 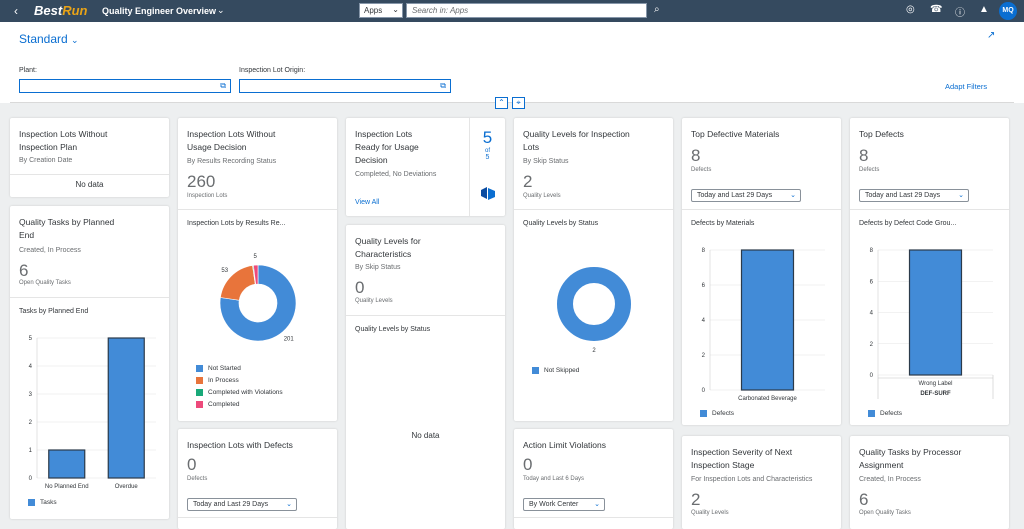 What do you see at coordinates (239, 407) in the screenshot?
I see `legend-item: Completed` at bounding box center [239, 407].